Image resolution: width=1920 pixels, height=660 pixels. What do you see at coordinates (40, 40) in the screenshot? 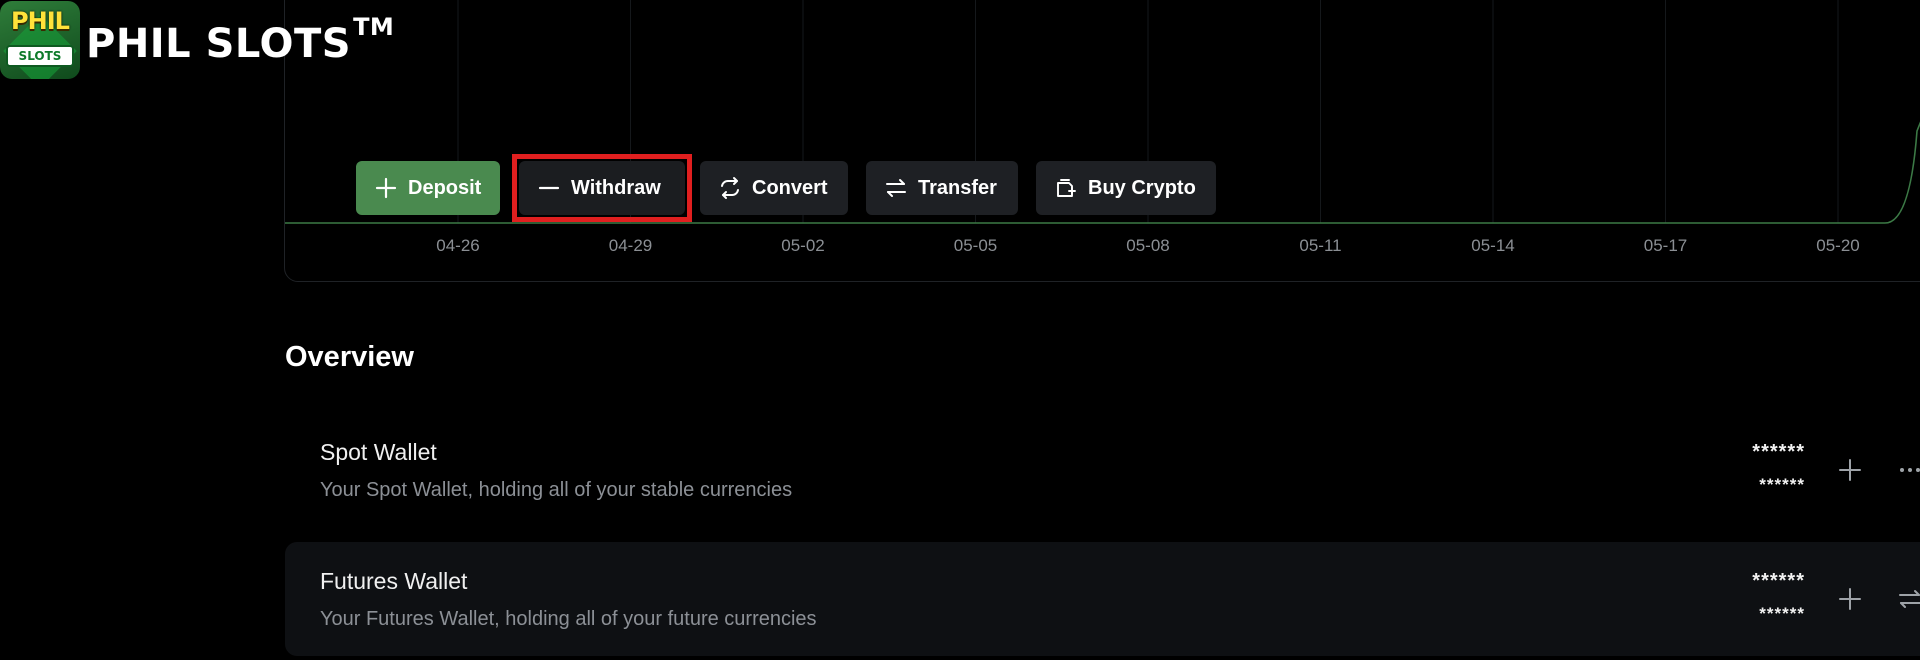
I see `phil-slots-logo: PHIL SLOTS` at bounding box center [40, 40].